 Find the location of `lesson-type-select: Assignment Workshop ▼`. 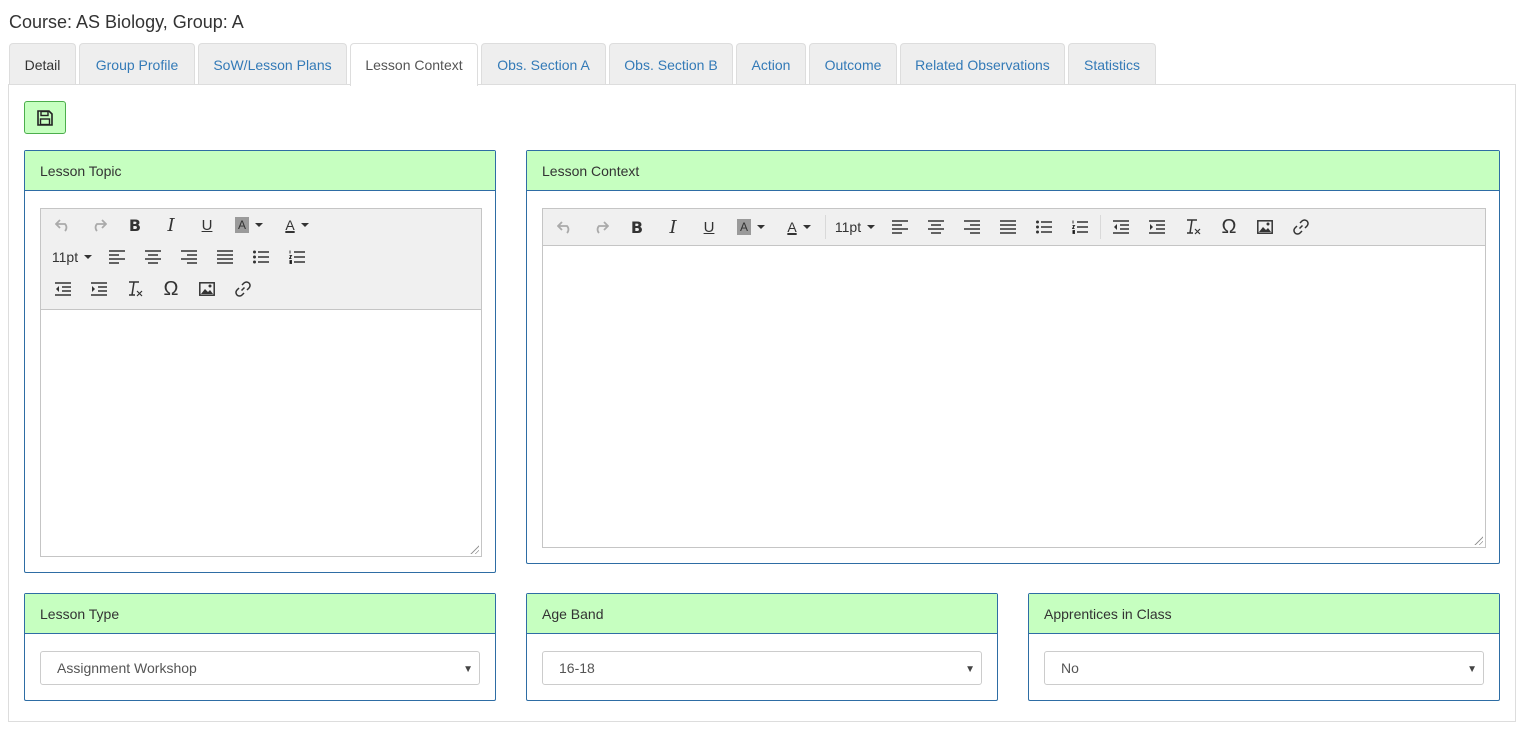

lesson-type-select: Assignment Workshop ▼ is located at coordinates (260, 668).